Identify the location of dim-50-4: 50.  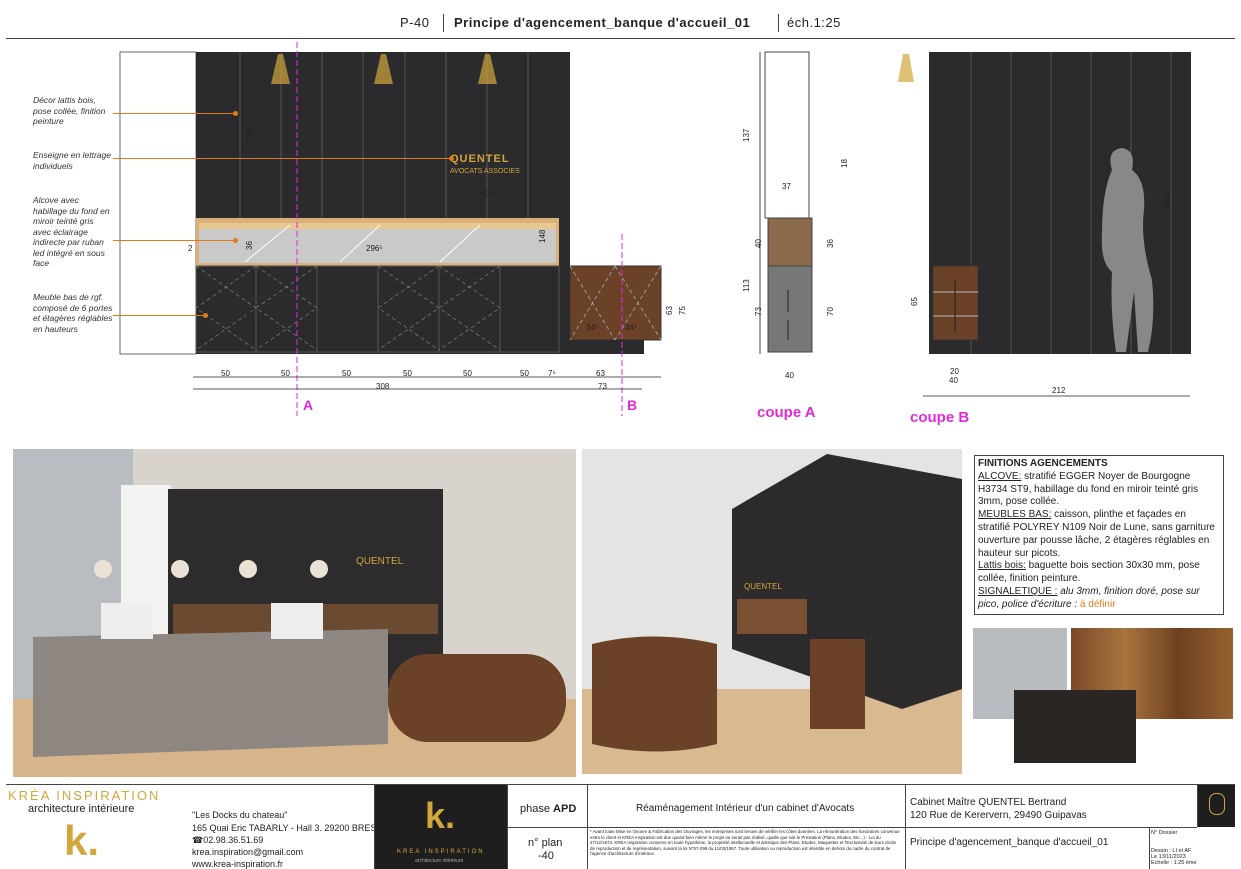
(407, 373).